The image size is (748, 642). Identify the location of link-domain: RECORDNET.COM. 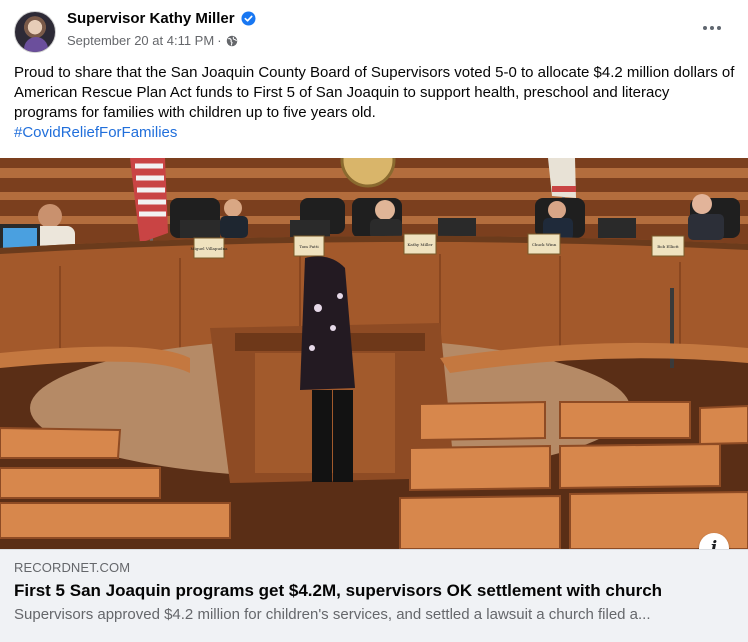
(72, 567).